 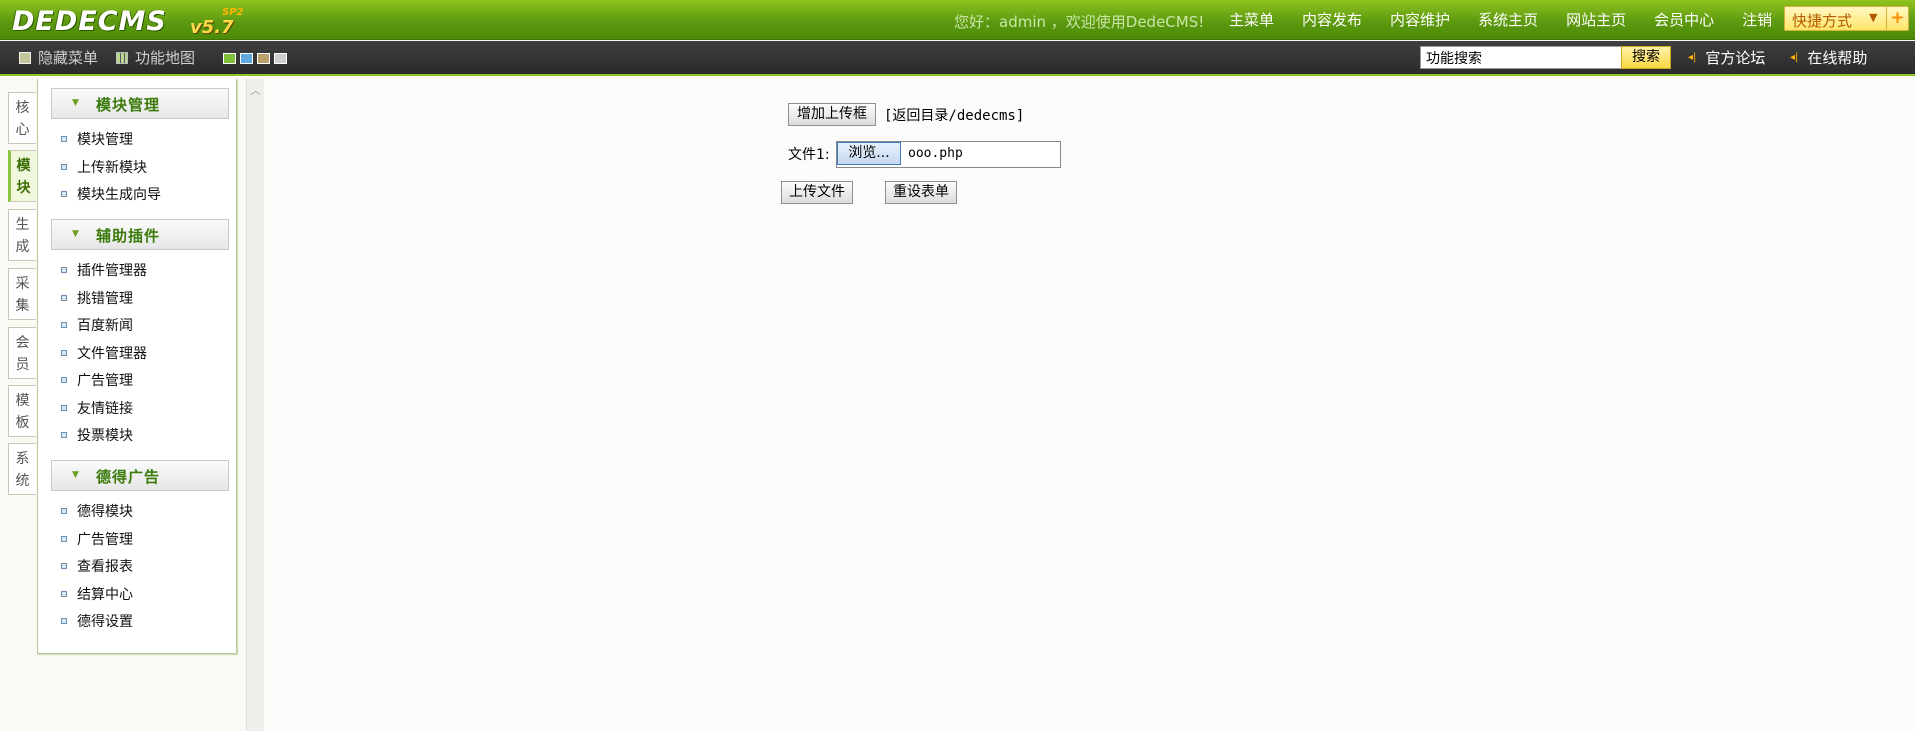 What do you see at coordinates (104, 167) in the screenshot?
I see `sidebar-item-upload-new-module: 上传新模块` at bounding box center [104, 167].